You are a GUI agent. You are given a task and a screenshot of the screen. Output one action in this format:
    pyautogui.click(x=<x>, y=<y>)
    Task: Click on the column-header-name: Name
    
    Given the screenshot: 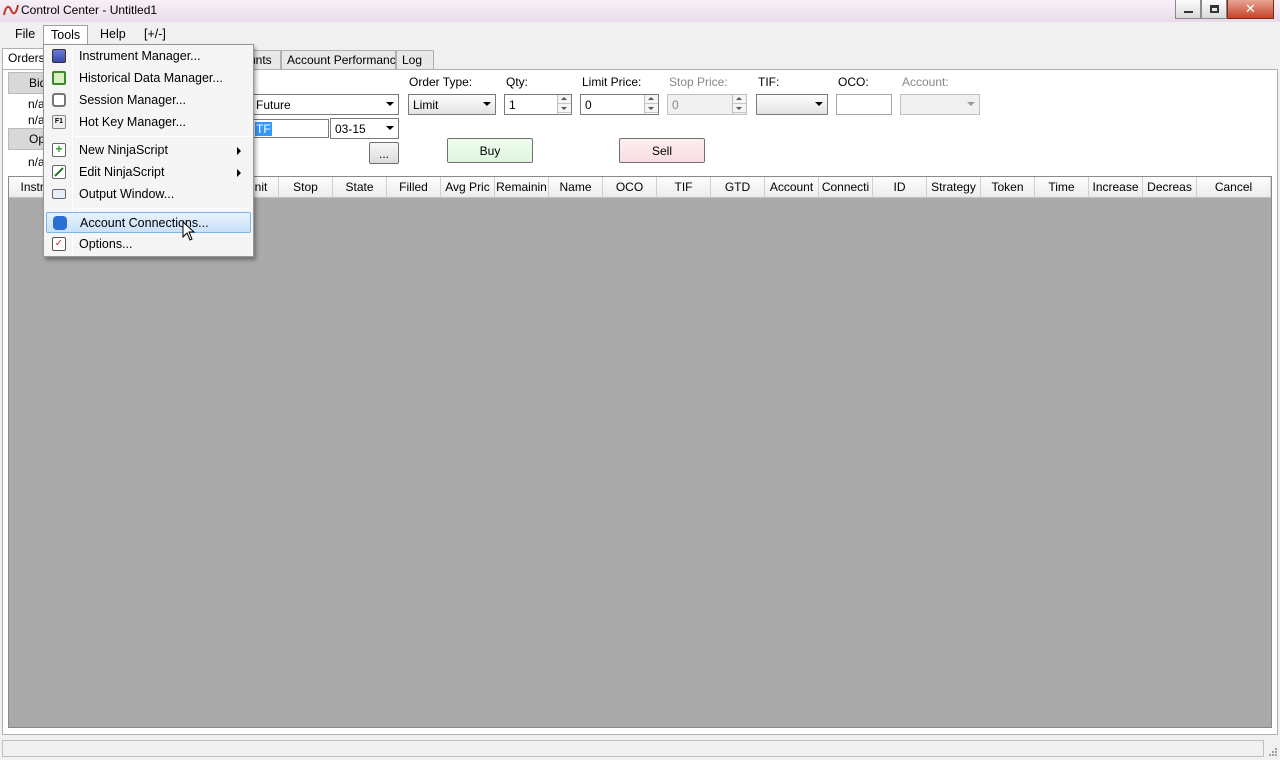 What is the action you would take?
    pyautogui.click(x=576, y=187)
    